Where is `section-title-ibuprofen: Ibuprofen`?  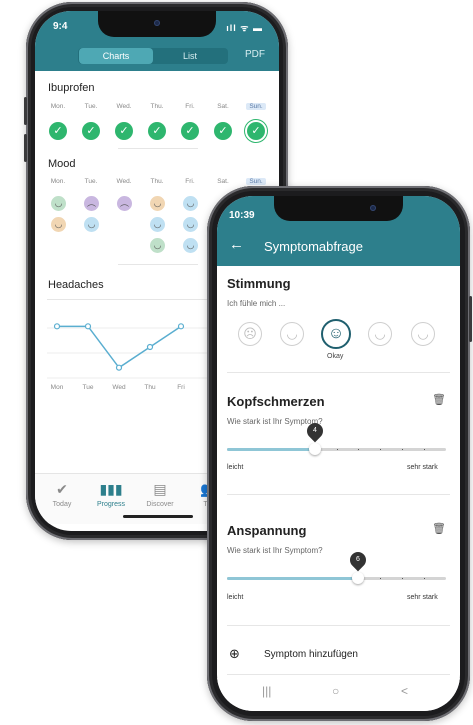
section-title-ibuprofen: Ibuprofen is located at coordinates (71, 88).